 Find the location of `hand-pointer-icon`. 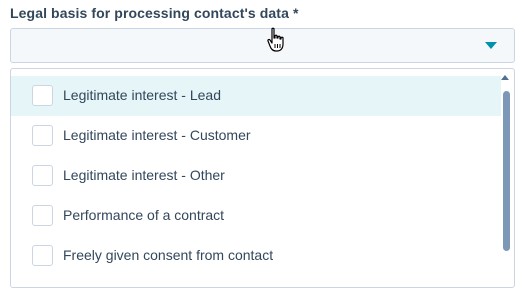

hand-pointer-icon is located at coordinates (275, 39).